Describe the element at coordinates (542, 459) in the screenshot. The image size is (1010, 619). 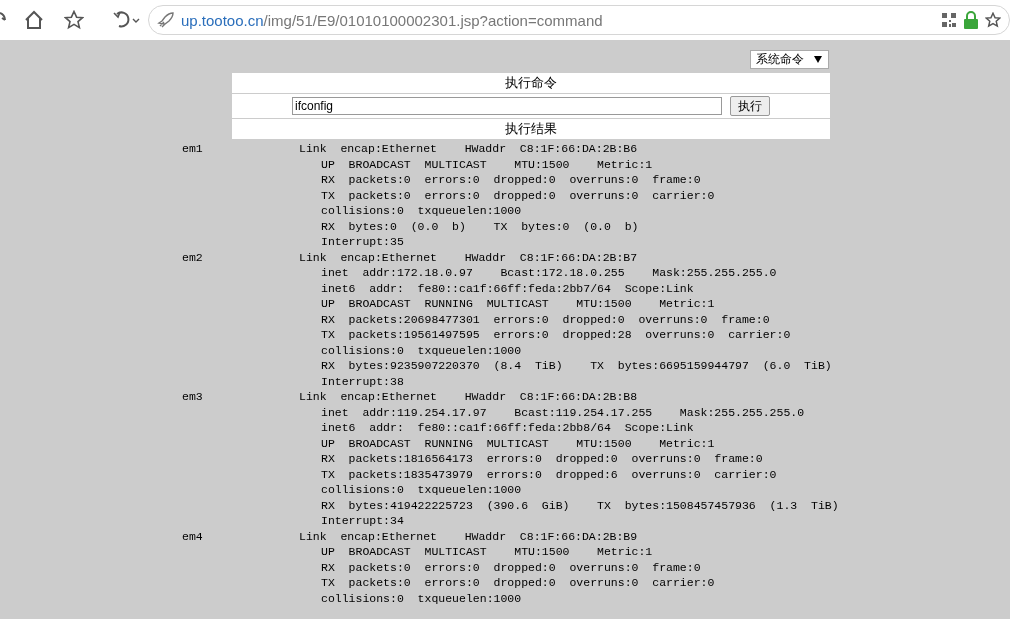
I see `output-line: RX packets:1816564173 errors:0 dropped:0 overruns:0 frame:0` at that location.